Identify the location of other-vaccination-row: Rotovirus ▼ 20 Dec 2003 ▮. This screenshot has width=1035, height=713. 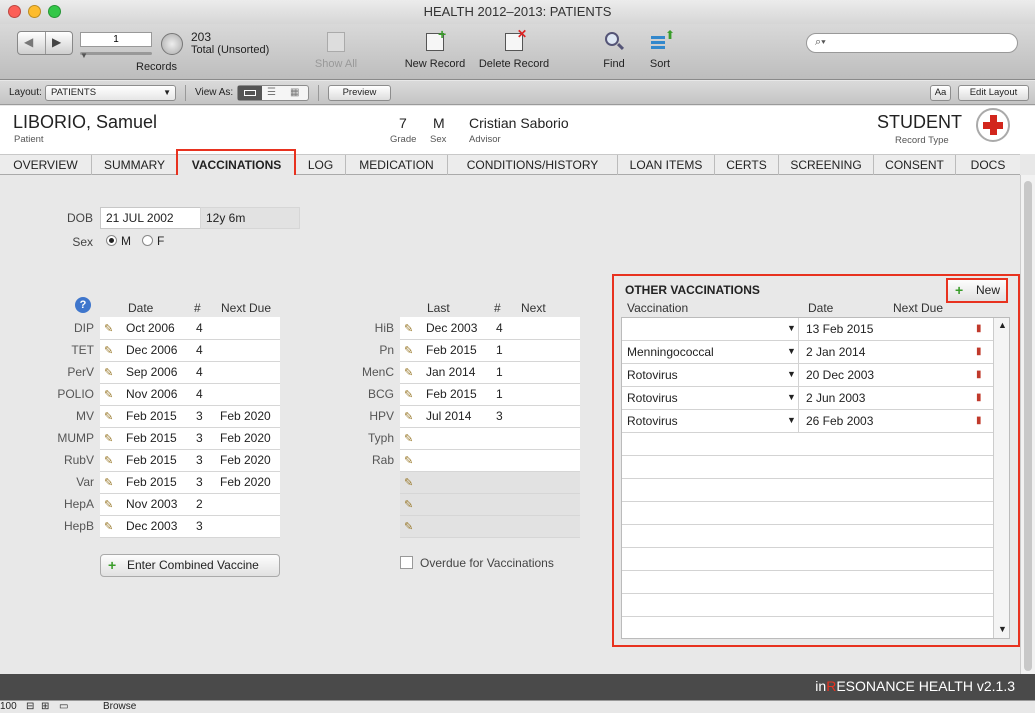
(807, 375).